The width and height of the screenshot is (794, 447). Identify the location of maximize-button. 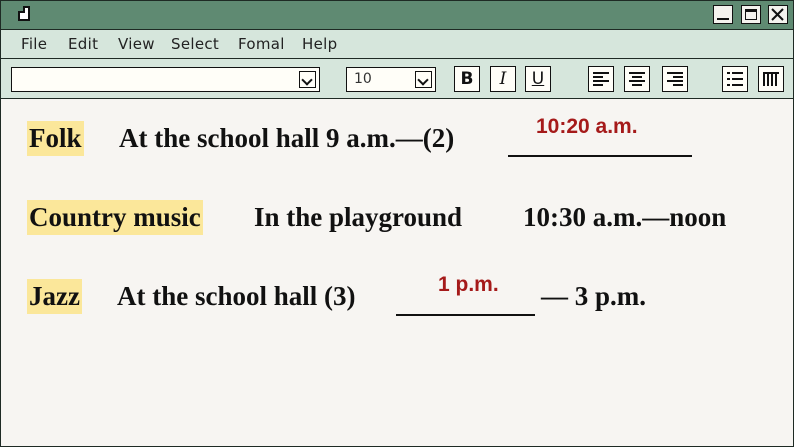
(751, 14).